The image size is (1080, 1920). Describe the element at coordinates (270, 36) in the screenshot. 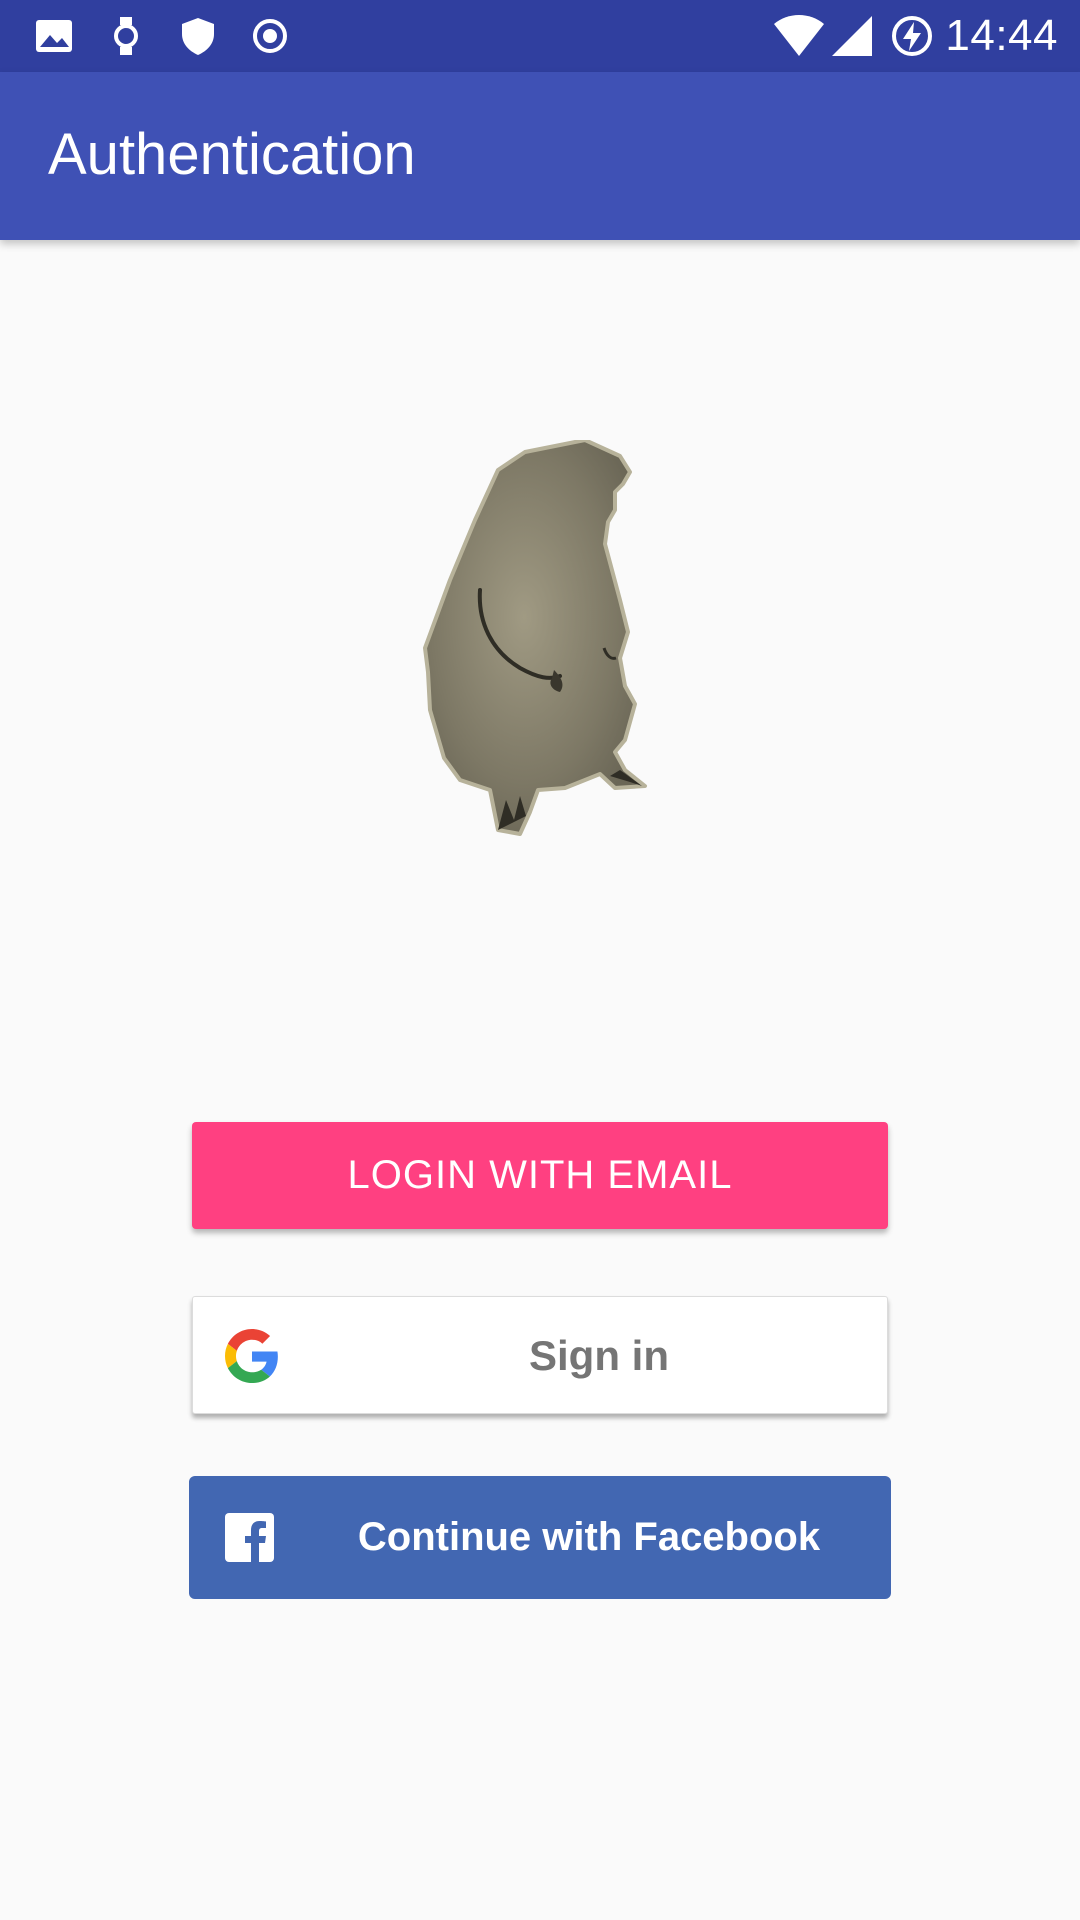

I see `record-icon` at that location.